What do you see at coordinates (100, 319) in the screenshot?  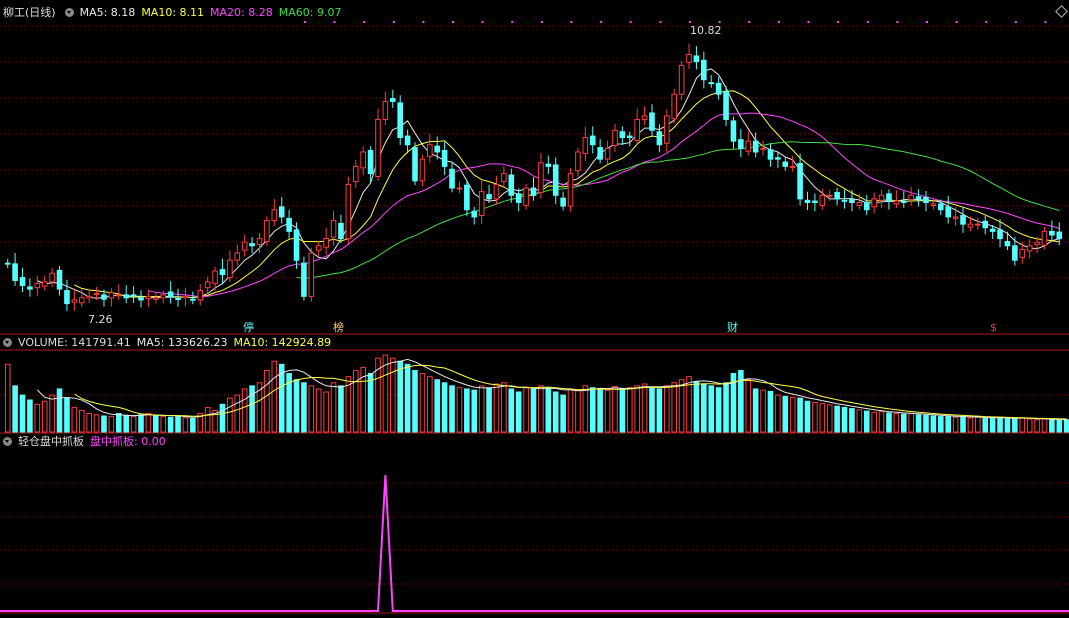 I see `low-price-label: 7.26` at bounding box center [100, 319].